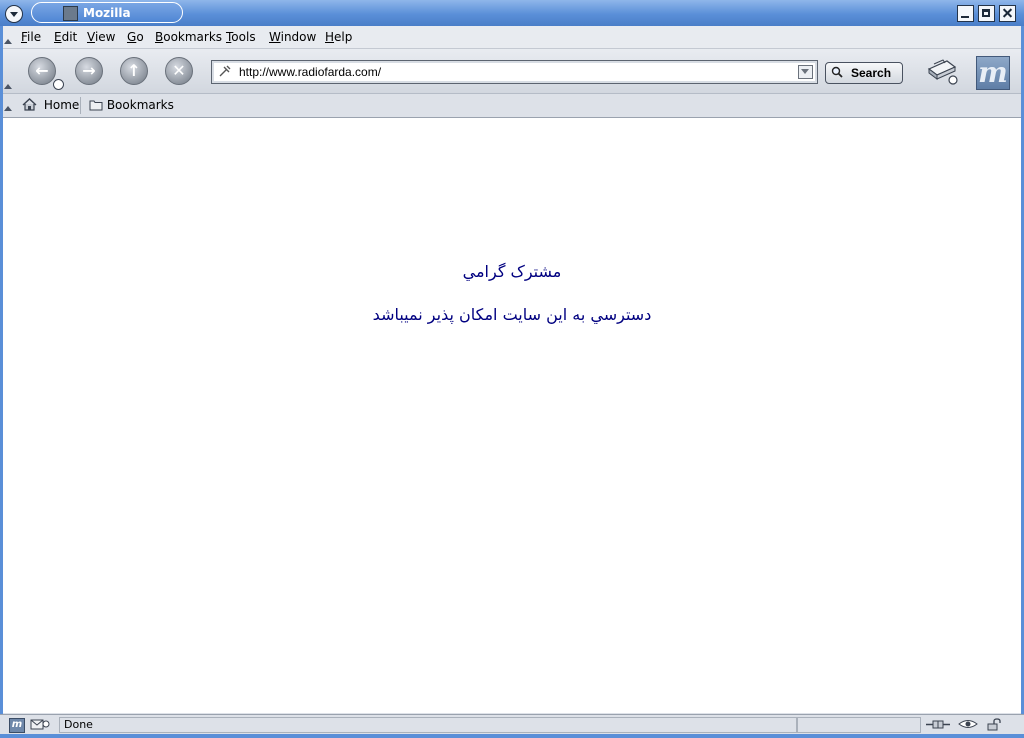 The height and width of the screenshot is (738, 1024). I want to click on personal-toolbar: Home Bookmarks, so click(512, 106).